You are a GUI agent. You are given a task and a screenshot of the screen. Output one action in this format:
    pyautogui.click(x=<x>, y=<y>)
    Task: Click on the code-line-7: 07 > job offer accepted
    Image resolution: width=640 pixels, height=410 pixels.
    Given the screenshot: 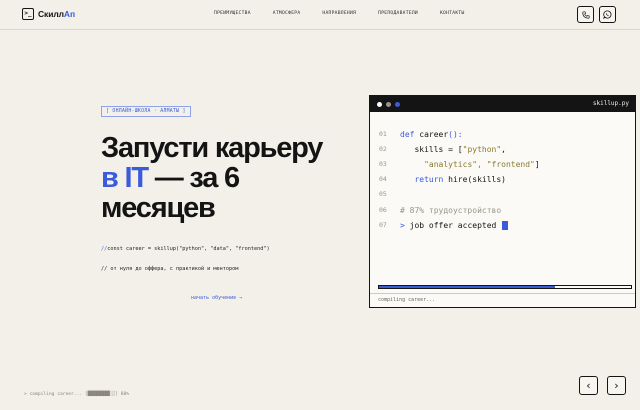 What is the action you would take?
    pyautogui.click(x=444, y=225)
    